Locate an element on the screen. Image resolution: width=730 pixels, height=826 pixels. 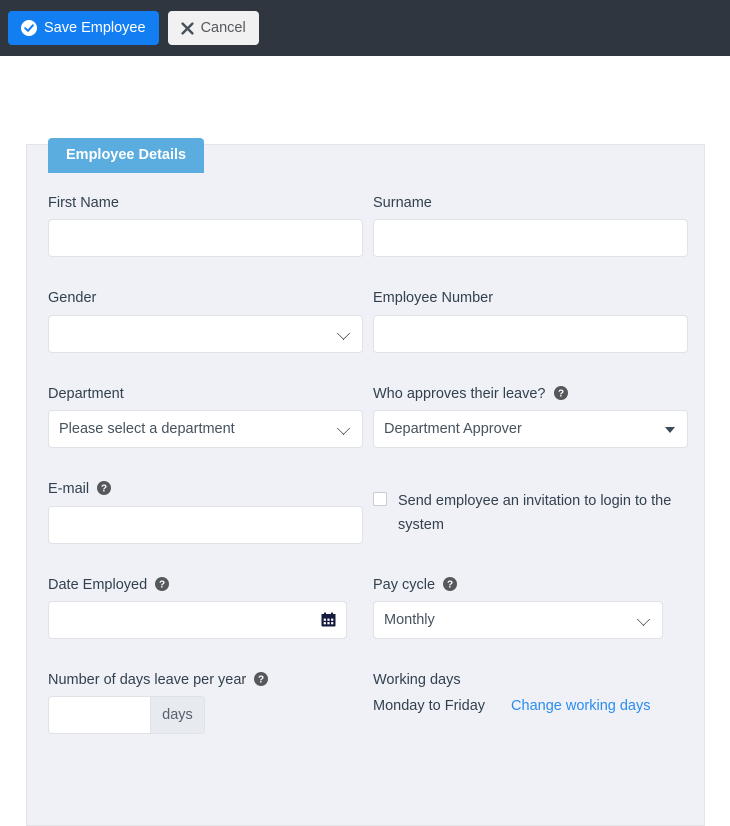
date-employed-wrapper is located at coordinates (197, 619).